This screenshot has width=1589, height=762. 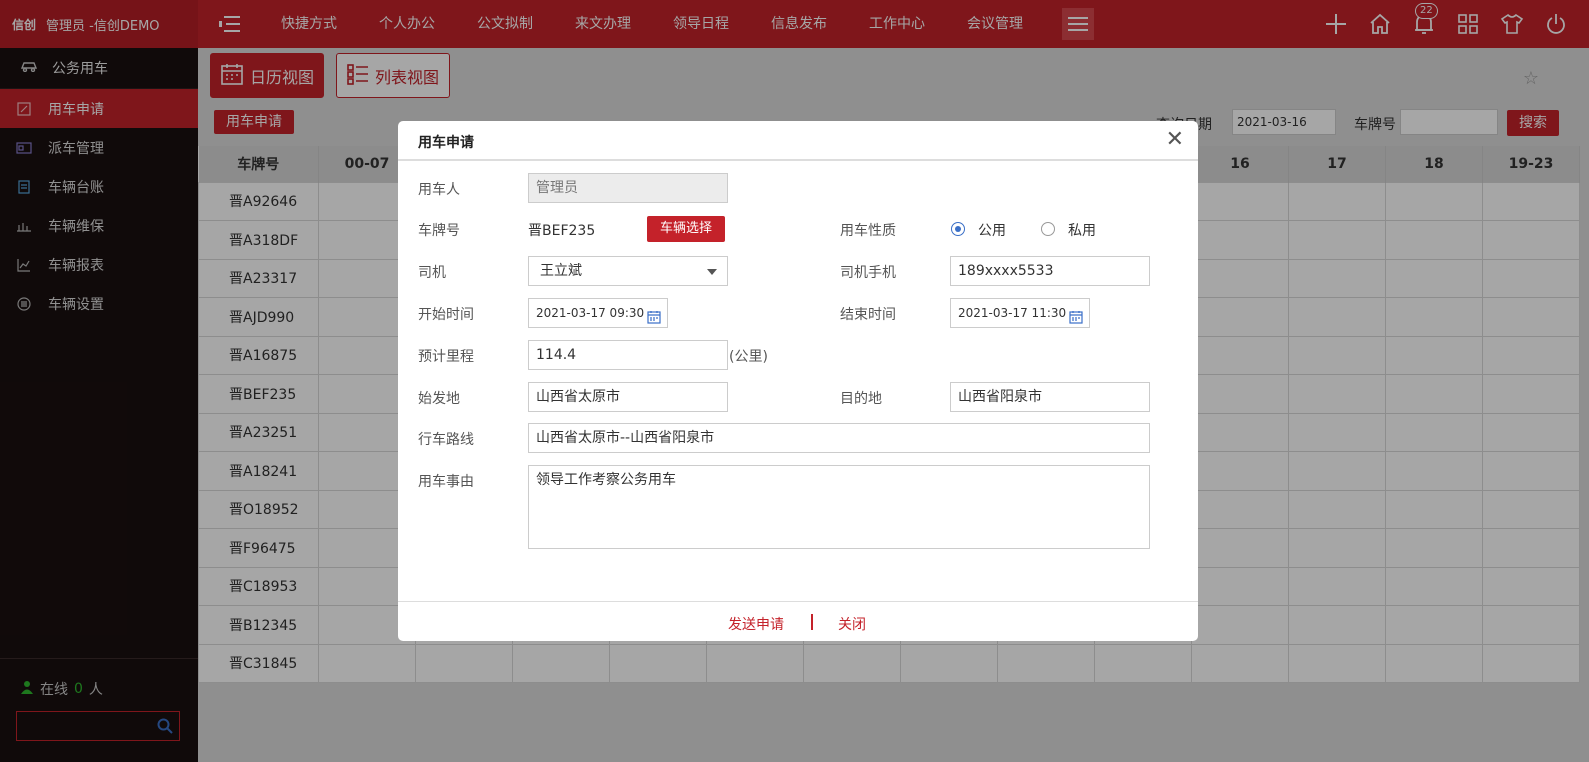 I want to click on start-time-label: 开始时间, so click(x=446, y=315).